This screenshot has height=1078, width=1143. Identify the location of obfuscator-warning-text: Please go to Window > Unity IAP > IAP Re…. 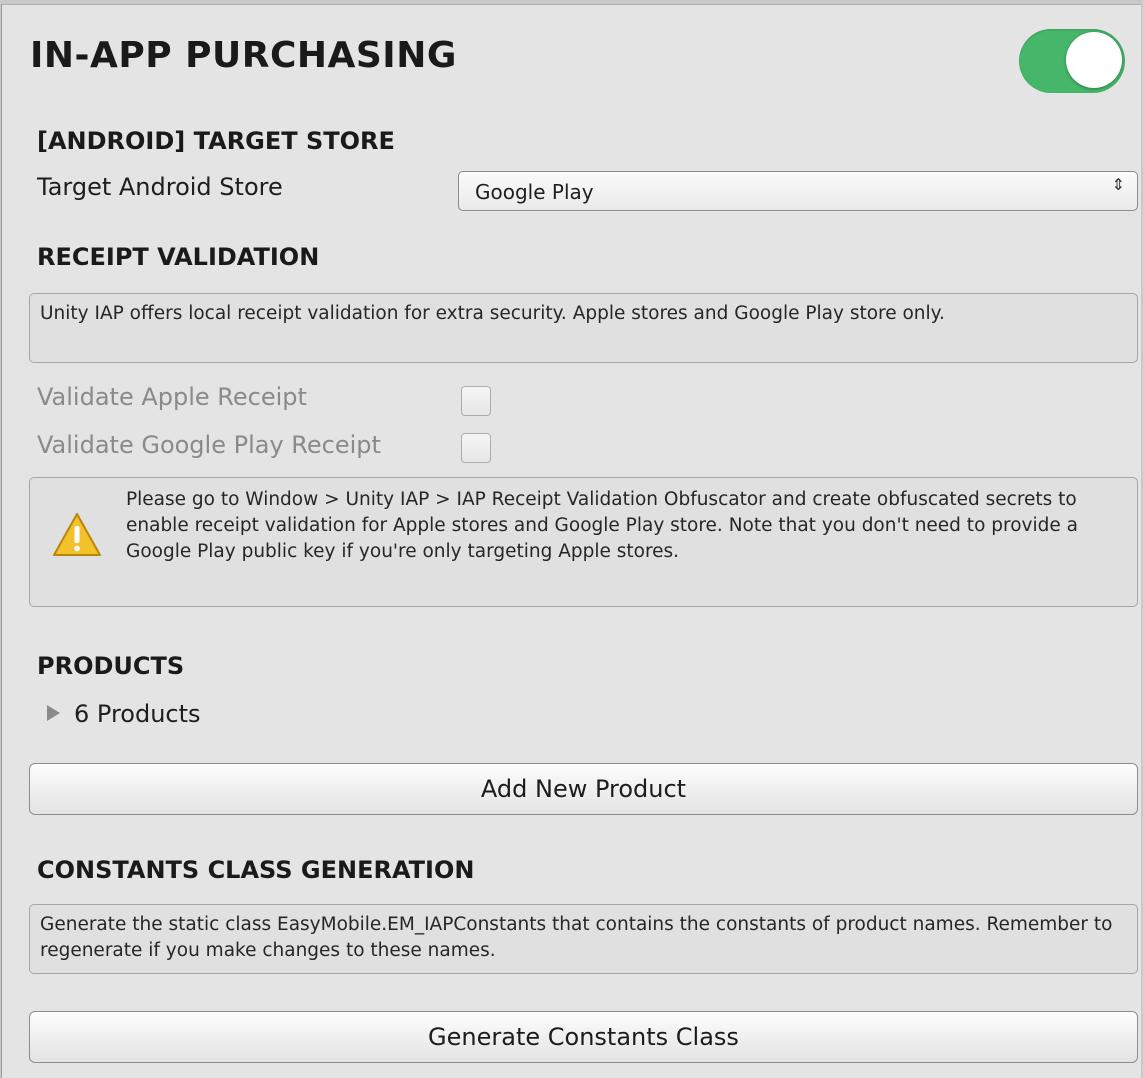
(602, 525).